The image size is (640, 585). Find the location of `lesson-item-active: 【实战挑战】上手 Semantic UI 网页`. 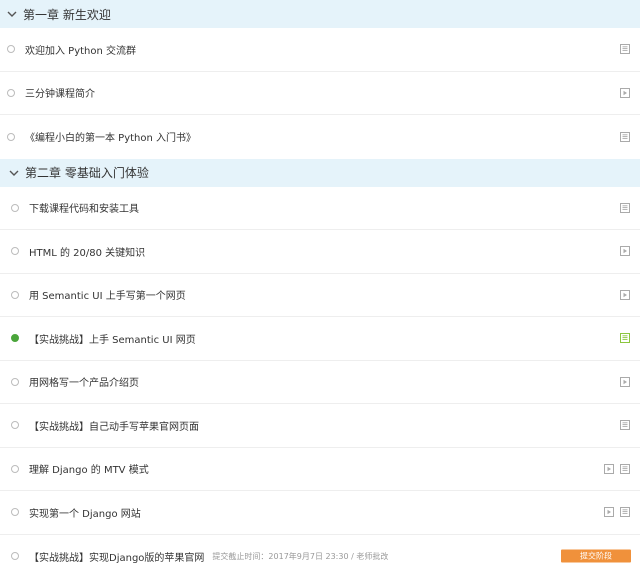

lesson-item-active: 【实战挑战】上手 Semantic UI 网页 is located at coordinates (320, 339).